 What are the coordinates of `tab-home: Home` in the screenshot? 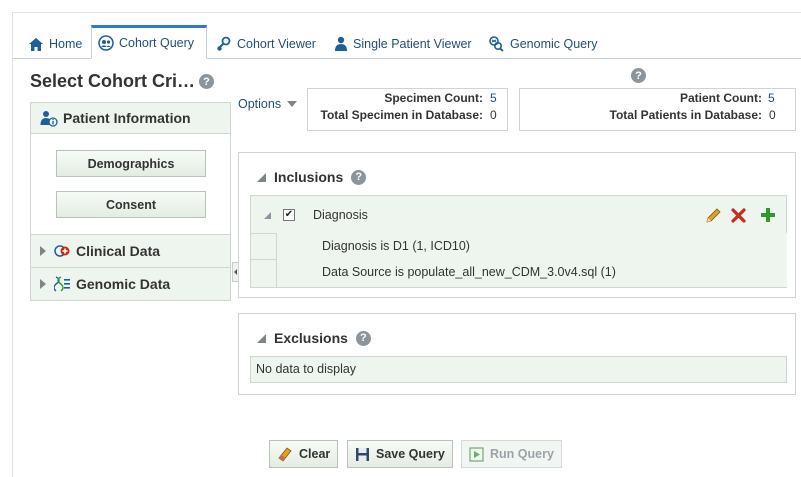 It's located at (56, 44).